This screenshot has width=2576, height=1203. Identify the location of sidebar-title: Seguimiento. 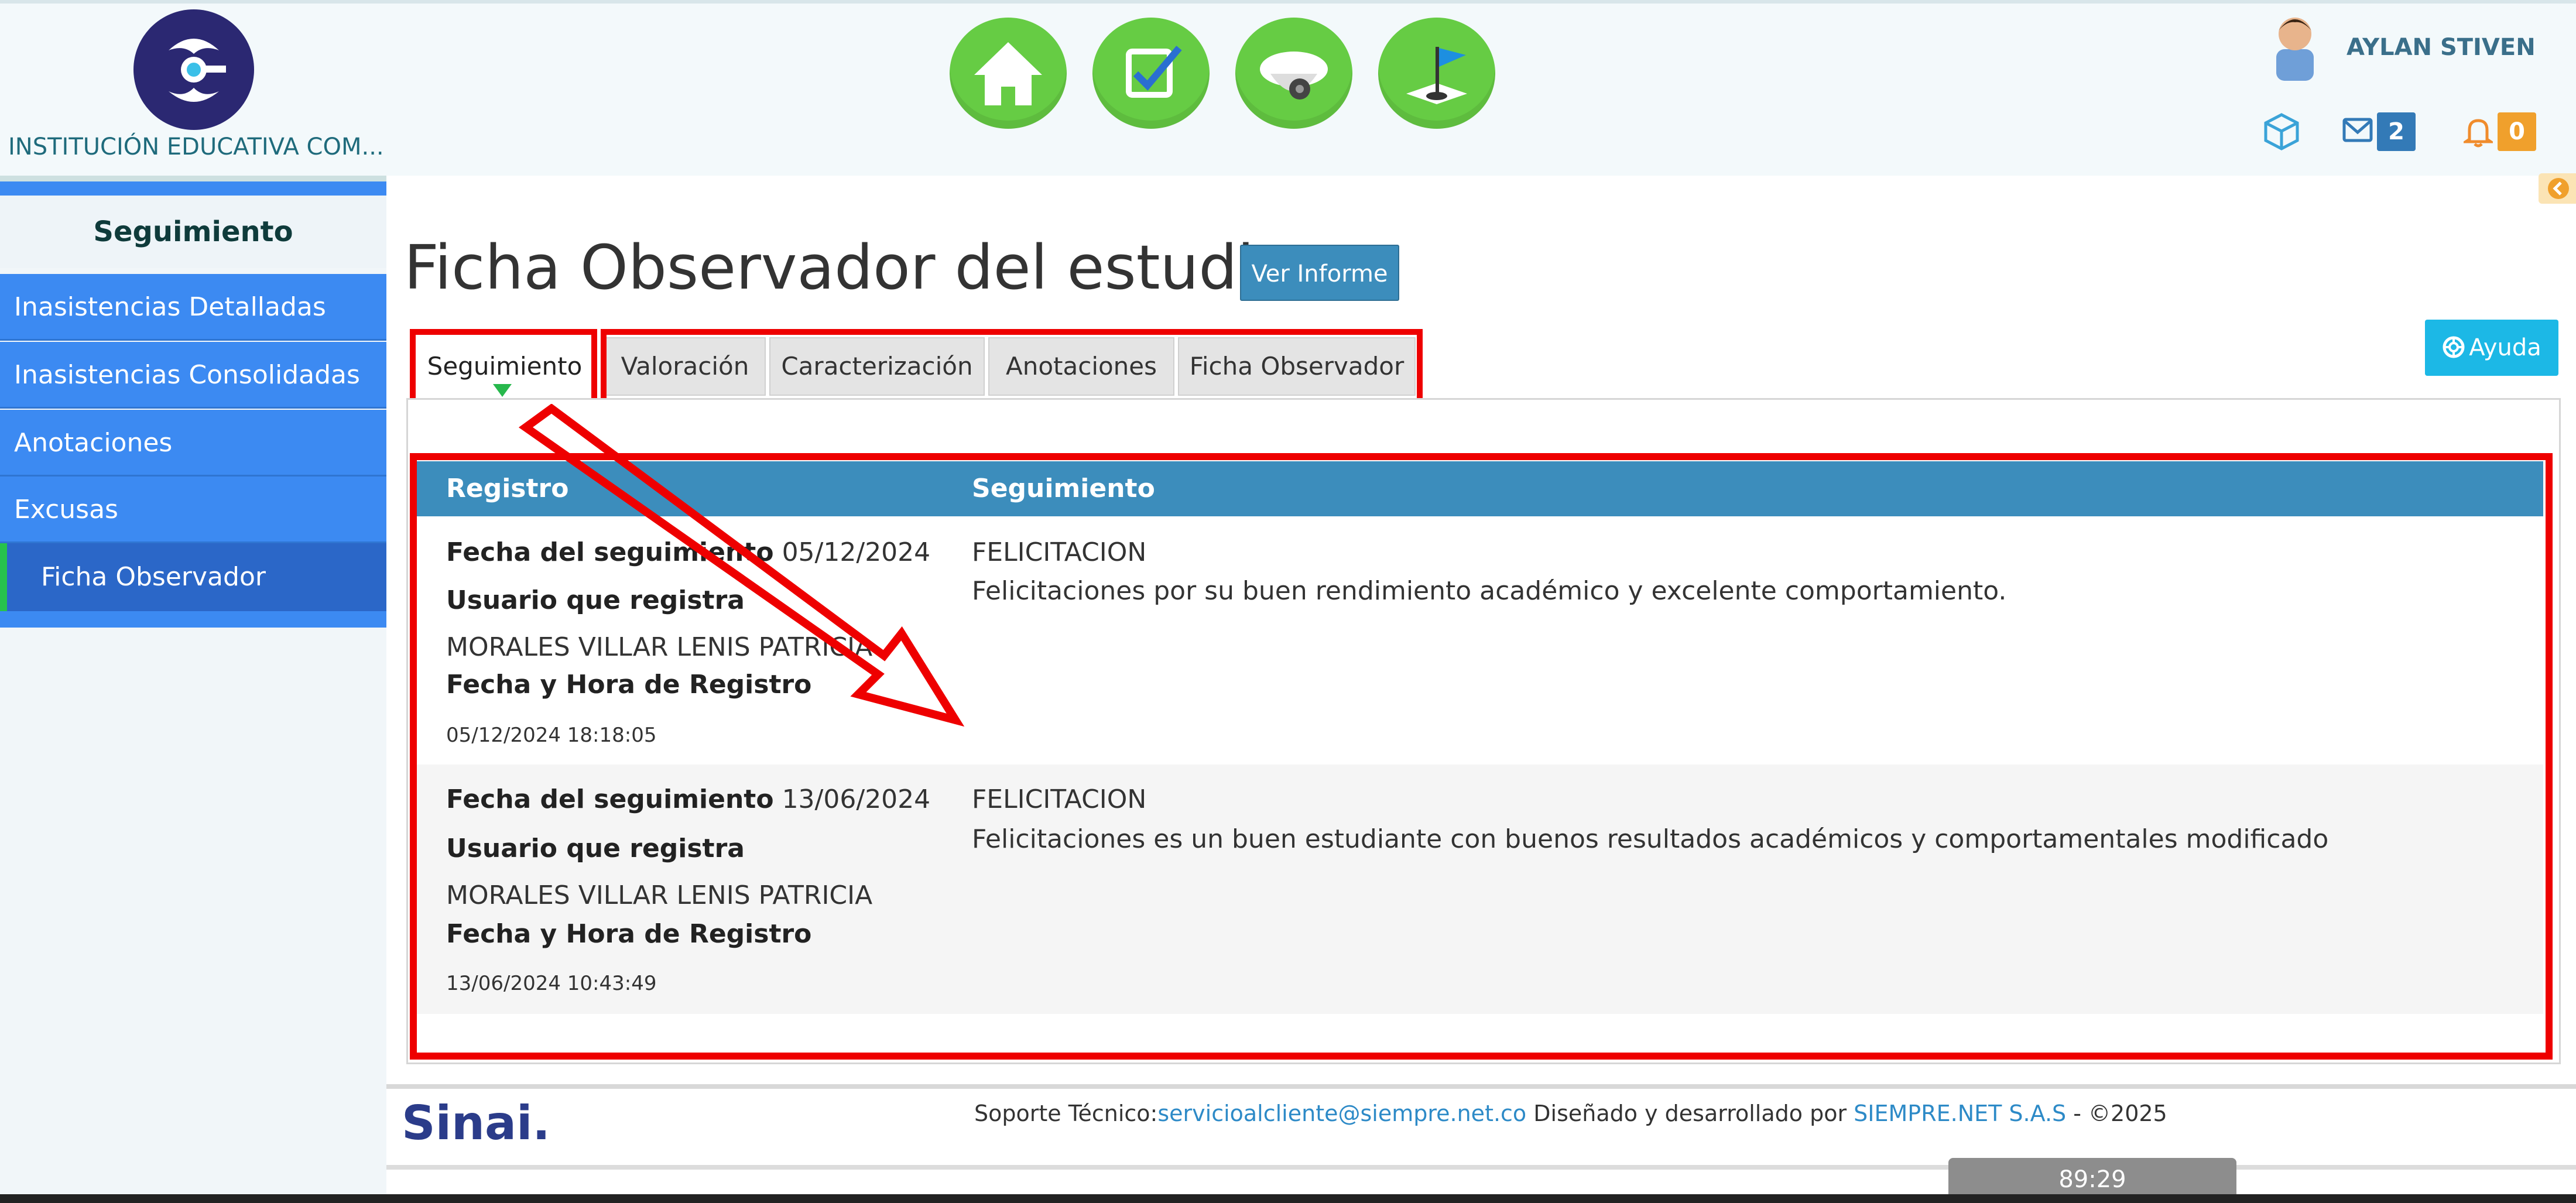
(193, 232).